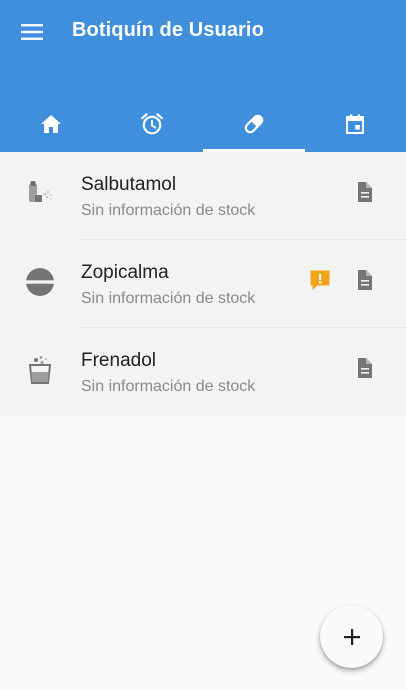  What do you see at coordinates (203, 372) in the screenshot?
I see `list-item: Frenadol Sin información de stock` at bounding box center [203, 372].